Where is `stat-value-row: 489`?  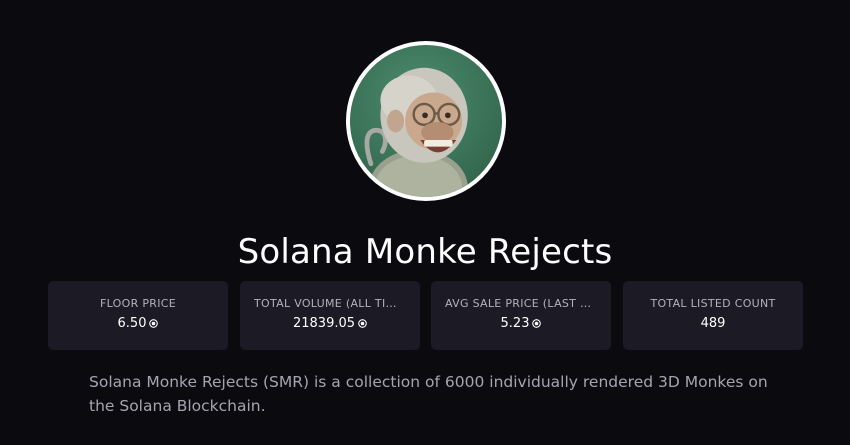
stat-value-row: 489 is located at coordinates (713, 324).